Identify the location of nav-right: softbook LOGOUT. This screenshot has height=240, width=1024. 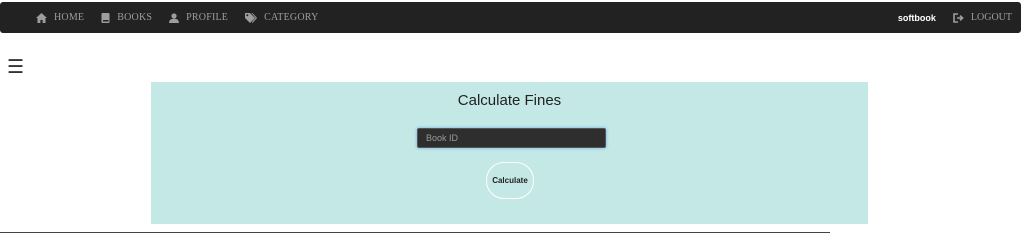
(955, 17).